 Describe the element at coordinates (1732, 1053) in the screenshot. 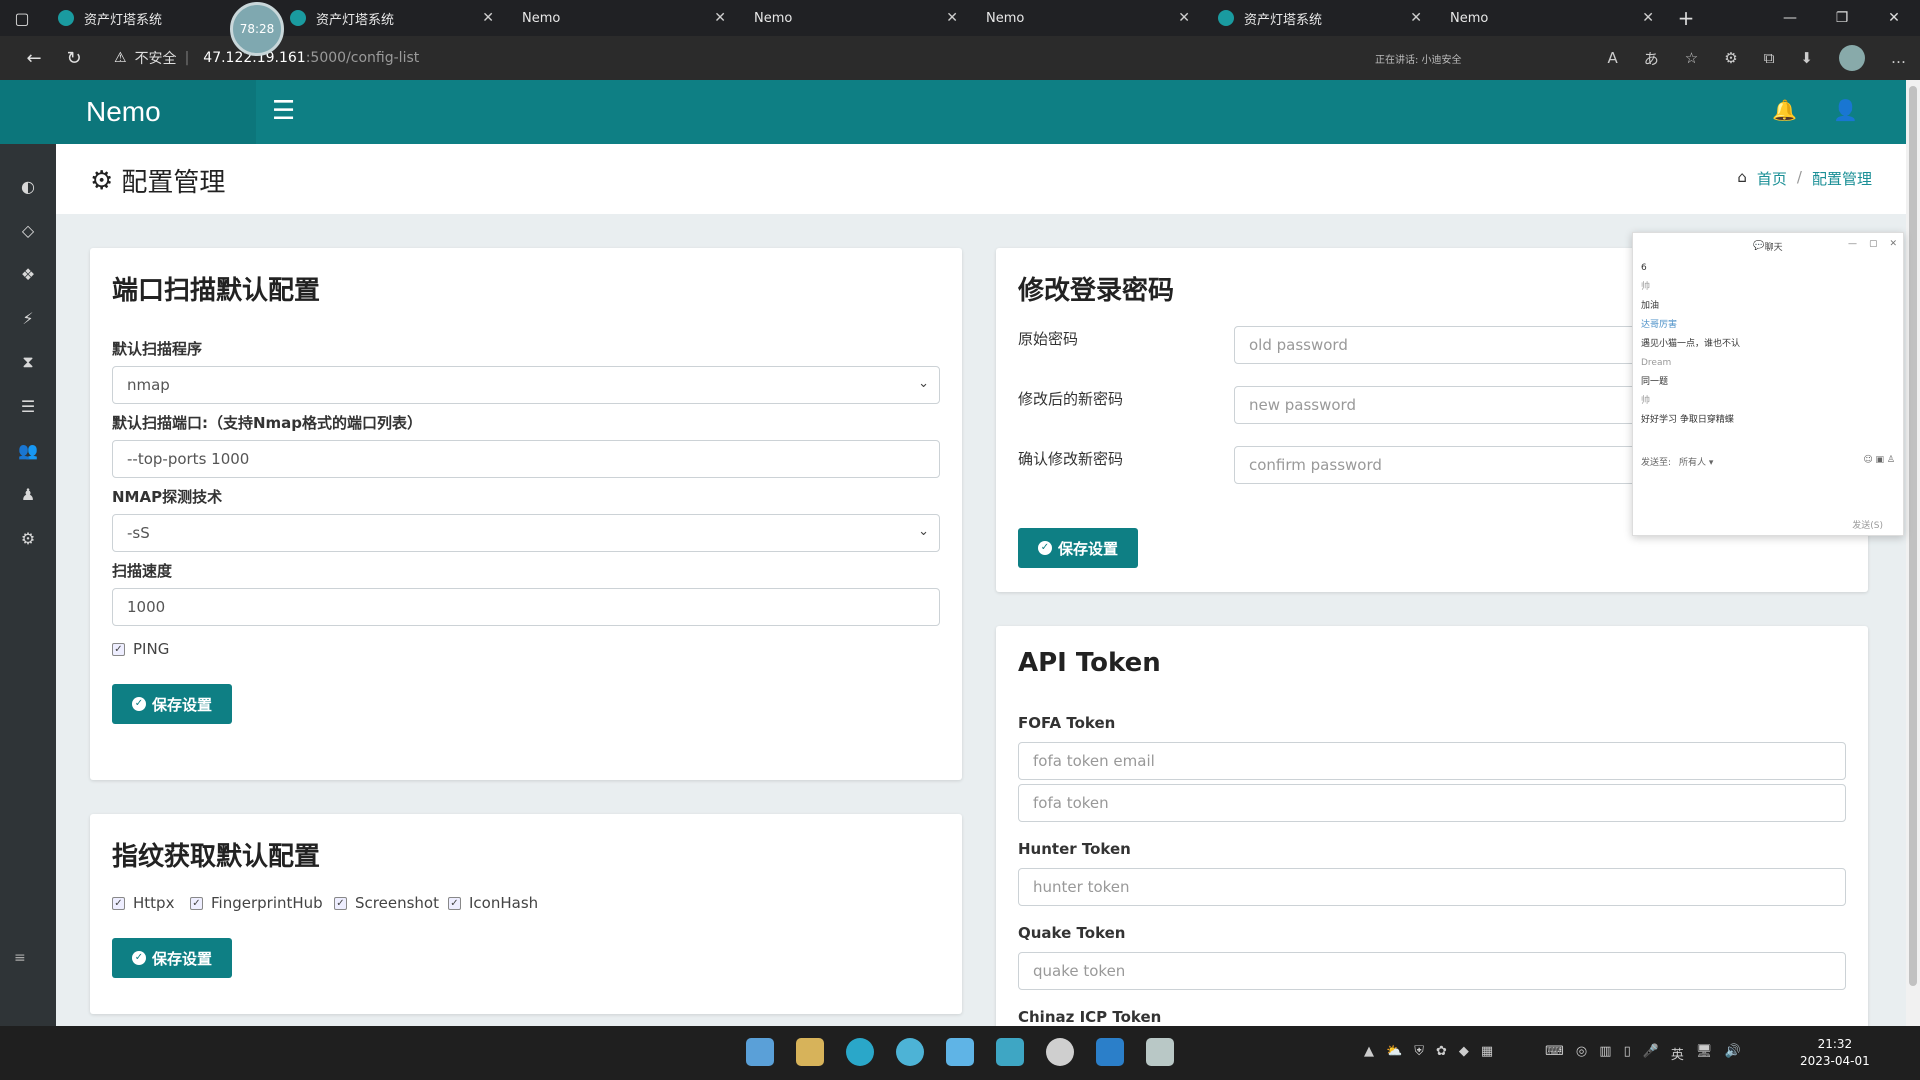

I see `volume-icon: 🔊` at that location.